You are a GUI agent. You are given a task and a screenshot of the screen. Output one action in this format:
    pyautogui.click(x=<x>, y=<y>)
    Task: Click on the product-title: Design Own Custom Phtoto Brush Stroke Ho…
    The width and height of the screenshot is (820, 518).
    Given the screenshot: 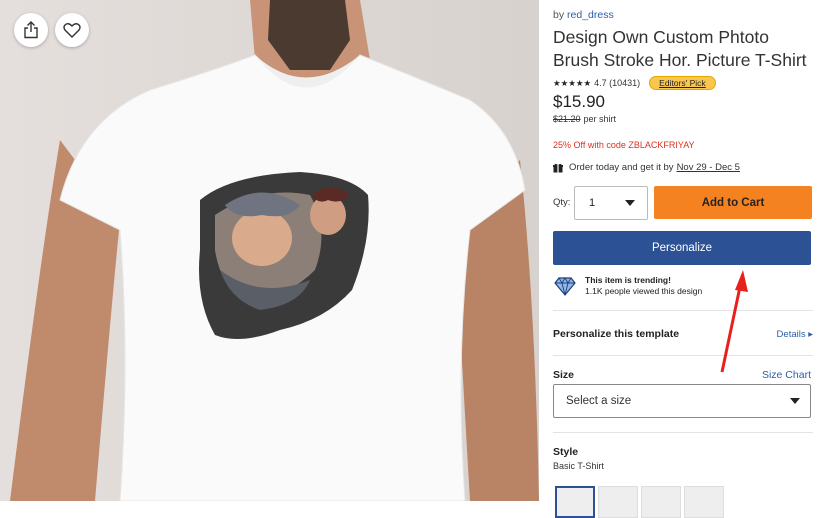 What is the action you would take?
    pyautogui.click(x=680, y=48)
    